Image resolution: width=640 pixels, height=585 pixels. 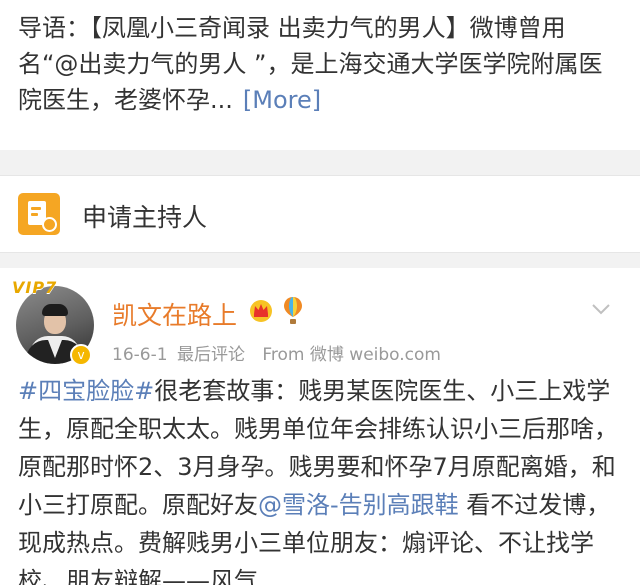 I want to click on chevron-down-icon, so click(x=601, y=309).